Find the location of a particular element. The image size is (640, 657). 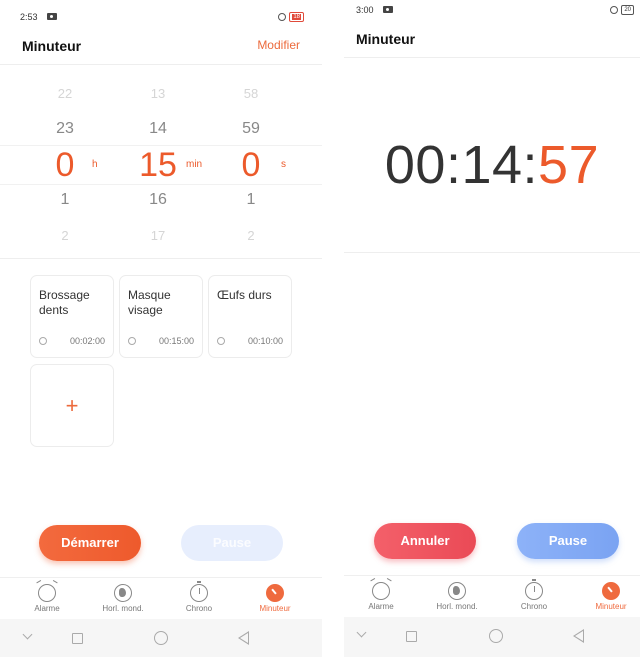

preset-duration: 00:02:00 is located at coordinates (87, 341).